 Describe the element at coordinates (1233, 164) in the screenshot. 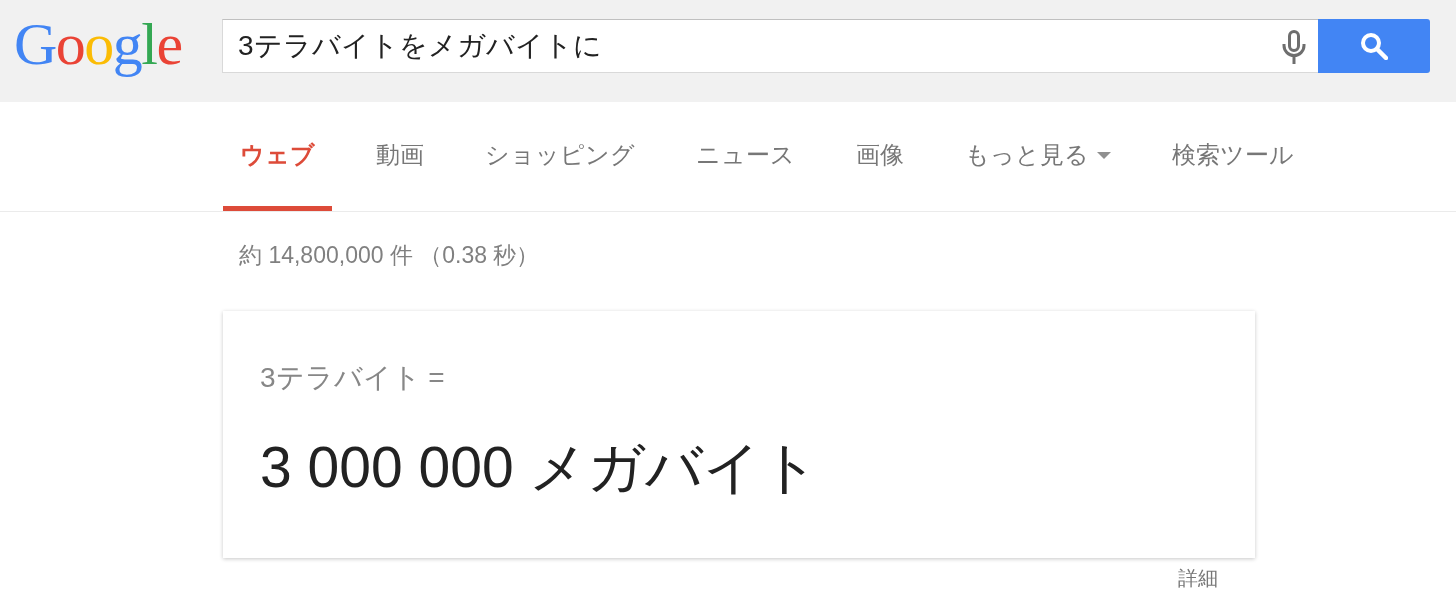

I see `search-tools-button: 検索ツール` at that location.